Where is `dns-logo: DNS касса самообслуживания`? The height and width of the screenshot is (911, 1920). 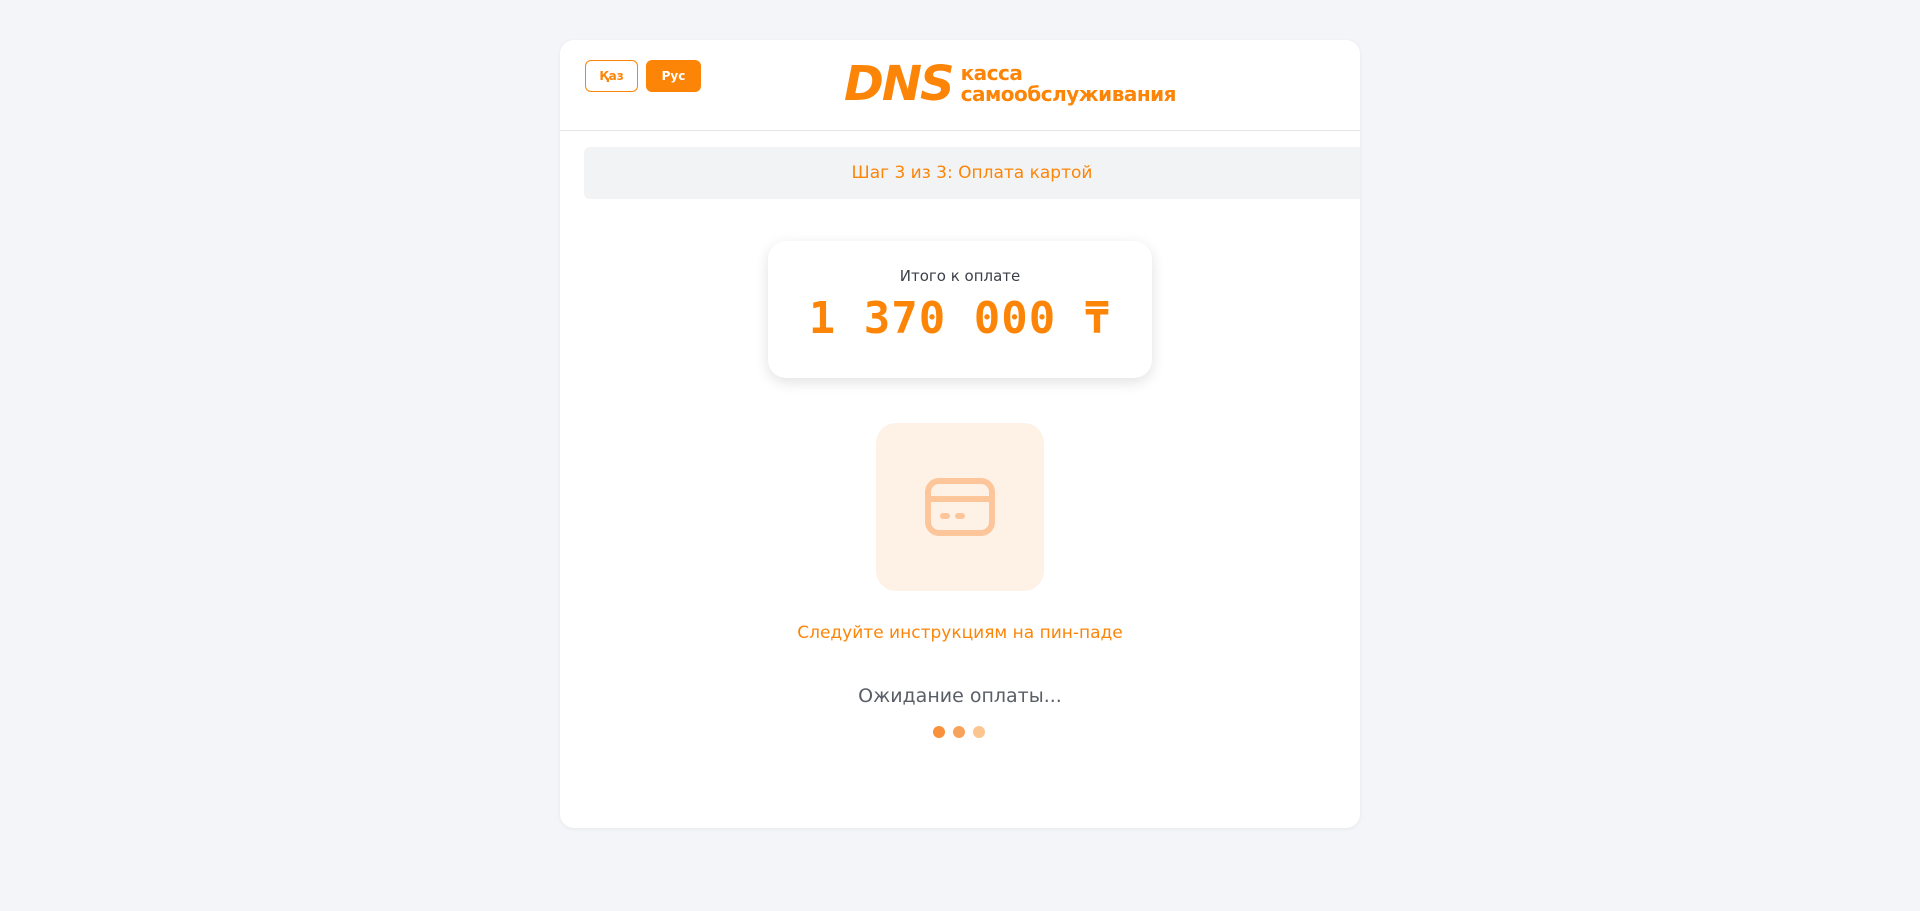
dns-logo: DNS касса самообслуживания is located at coordinates (1010, 84).